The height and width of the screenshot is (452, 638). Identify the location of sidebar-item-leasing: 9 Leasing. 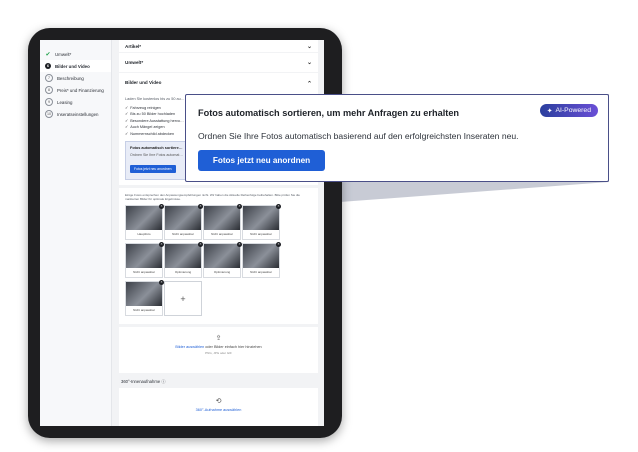
(75, 102).